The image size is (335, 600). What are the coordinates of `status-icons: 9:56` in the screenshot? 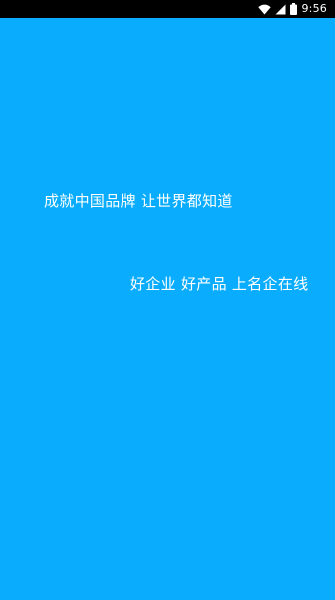 It's located at (292, 9).